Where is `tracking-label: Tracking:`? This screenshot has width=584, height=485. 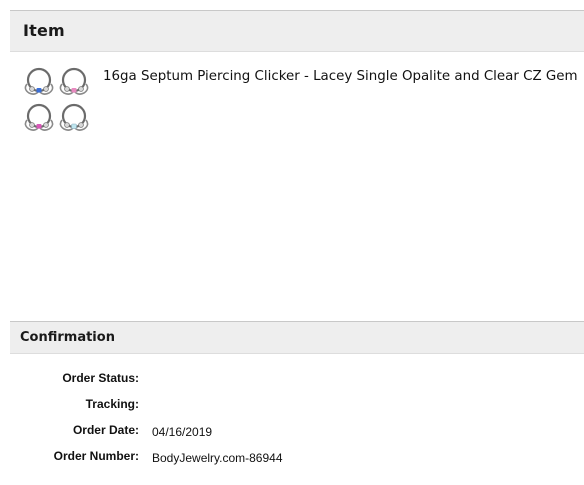
tracking-label: Tracking: is located at coordinates (112, 404).